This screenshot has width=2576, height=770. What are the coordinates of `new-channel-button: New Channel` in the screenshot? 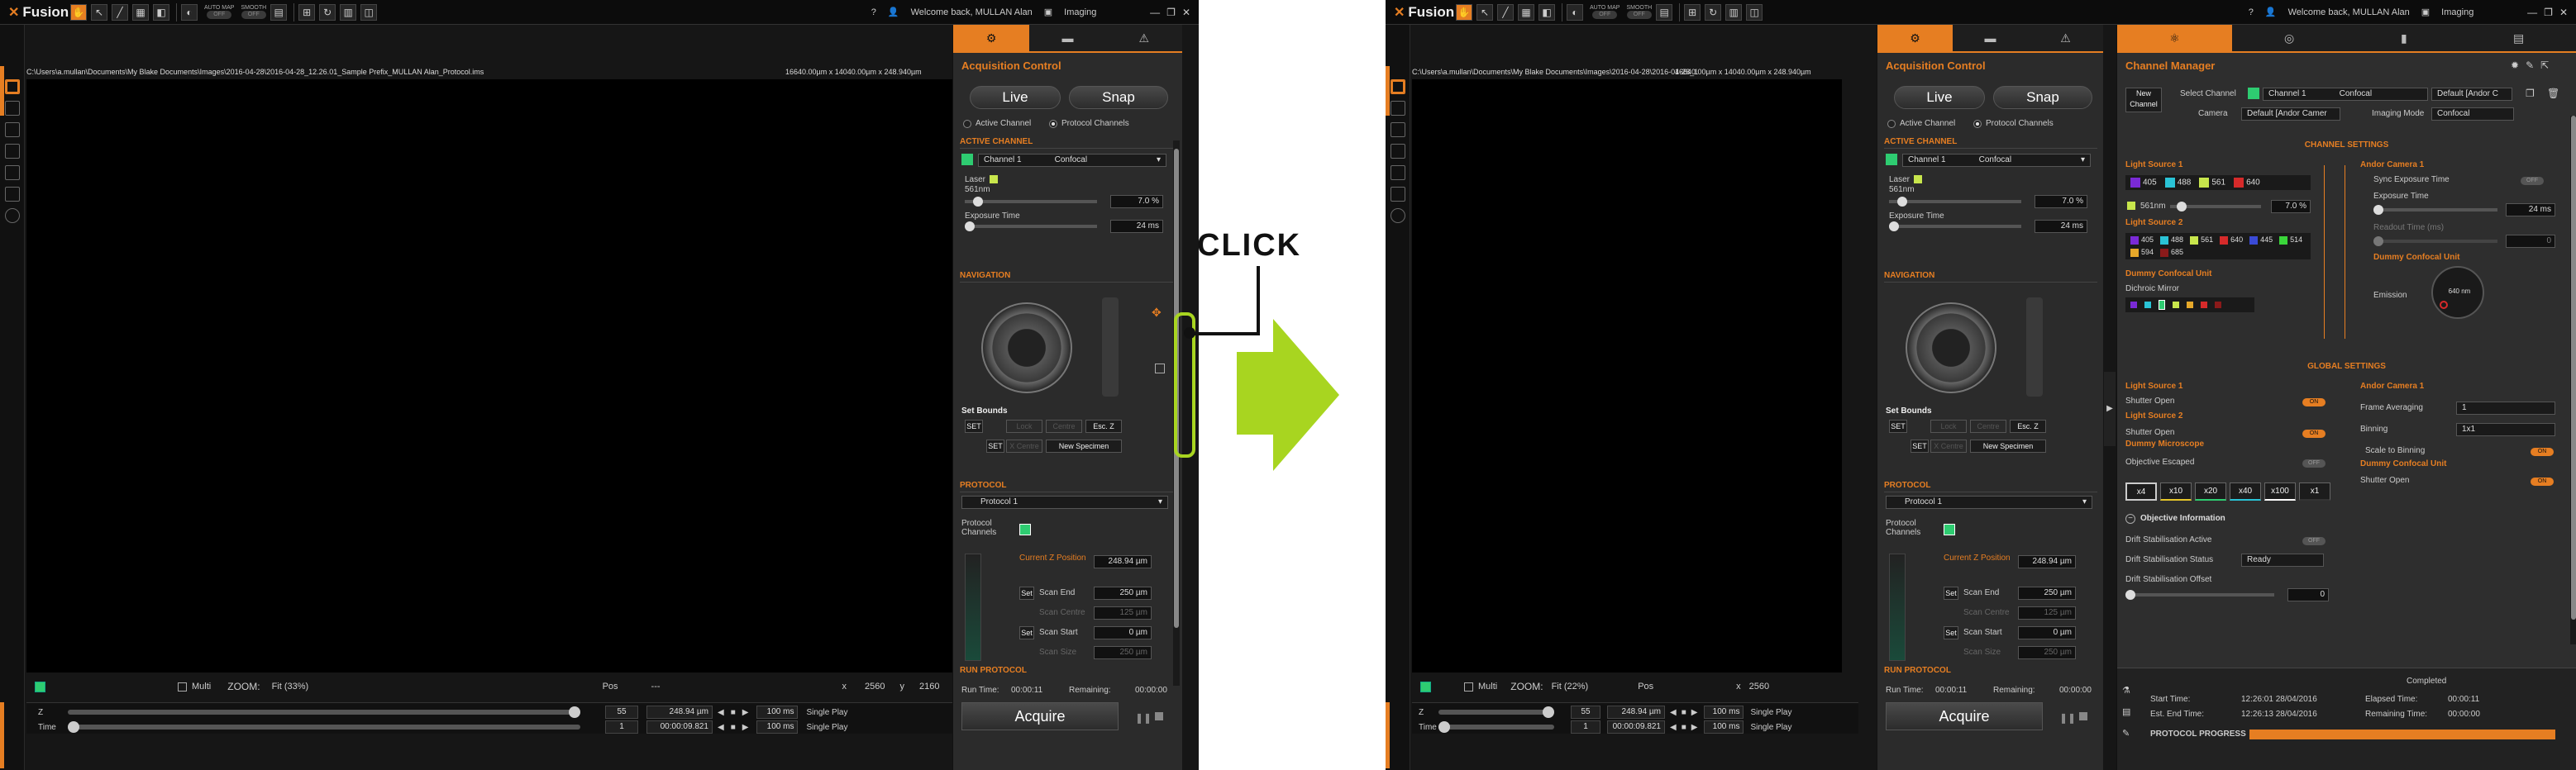 It's located at (2143, 100).